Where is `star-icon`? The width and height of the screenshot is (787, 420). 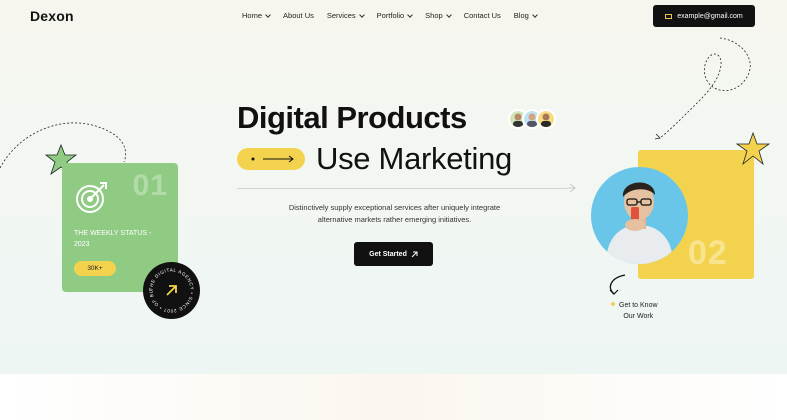 star-icon is located at coordinates (753, 148).